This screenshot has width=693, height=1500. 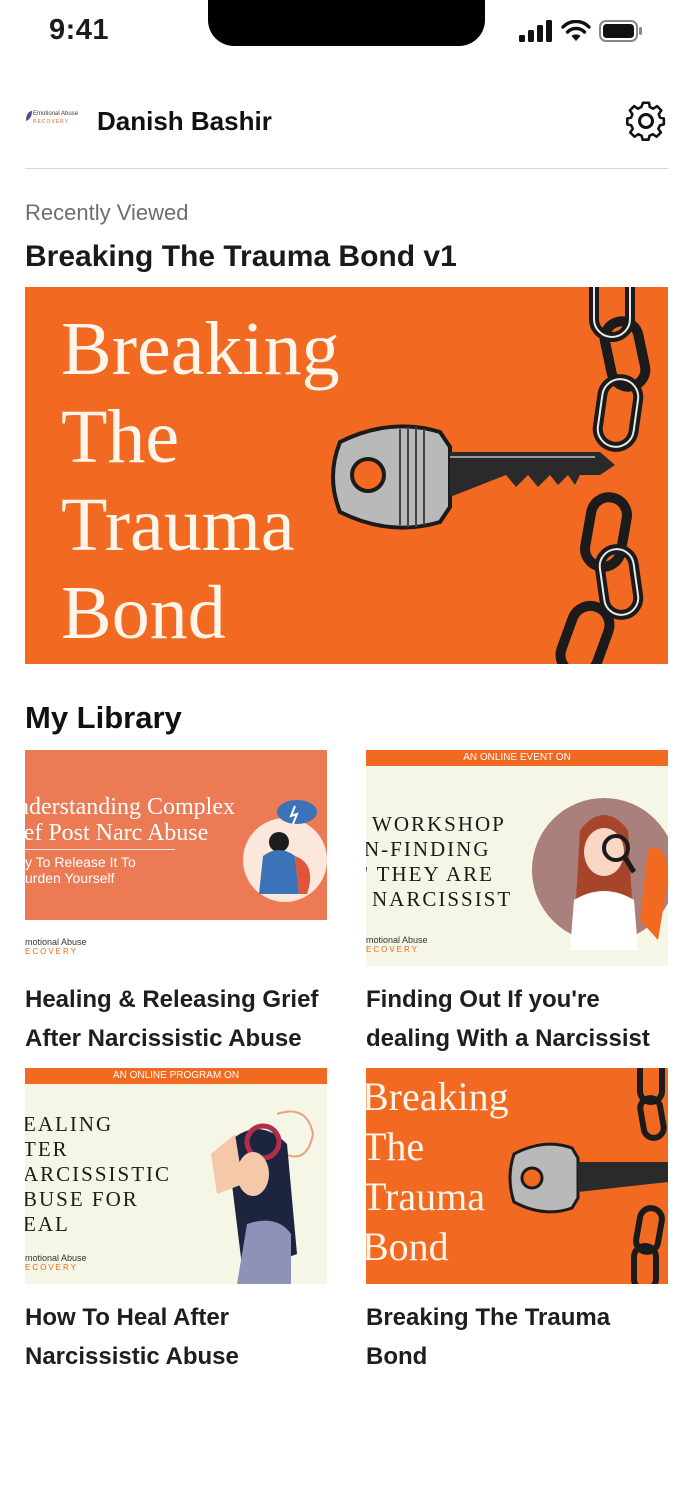 What do you see at coordinates (178, 525) in the screenshot?
I see `hero-line: Trauma` at bounding box center [178, 525].